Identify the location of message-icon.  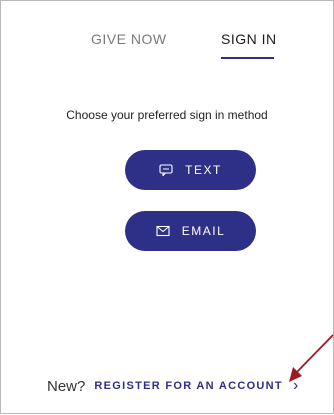
(166, 170).